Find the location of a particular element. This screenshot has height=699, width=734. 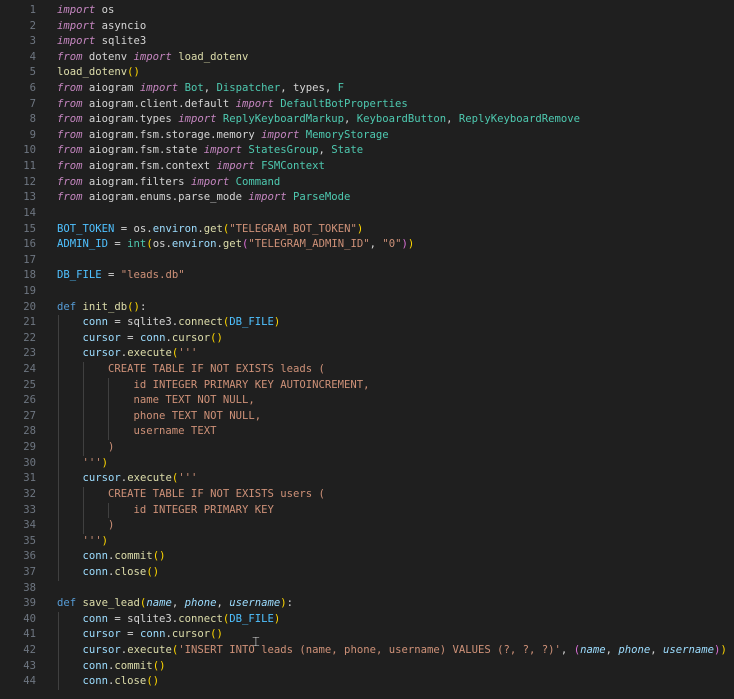

code-line: 29 ) is located at coordinates (367, 448).